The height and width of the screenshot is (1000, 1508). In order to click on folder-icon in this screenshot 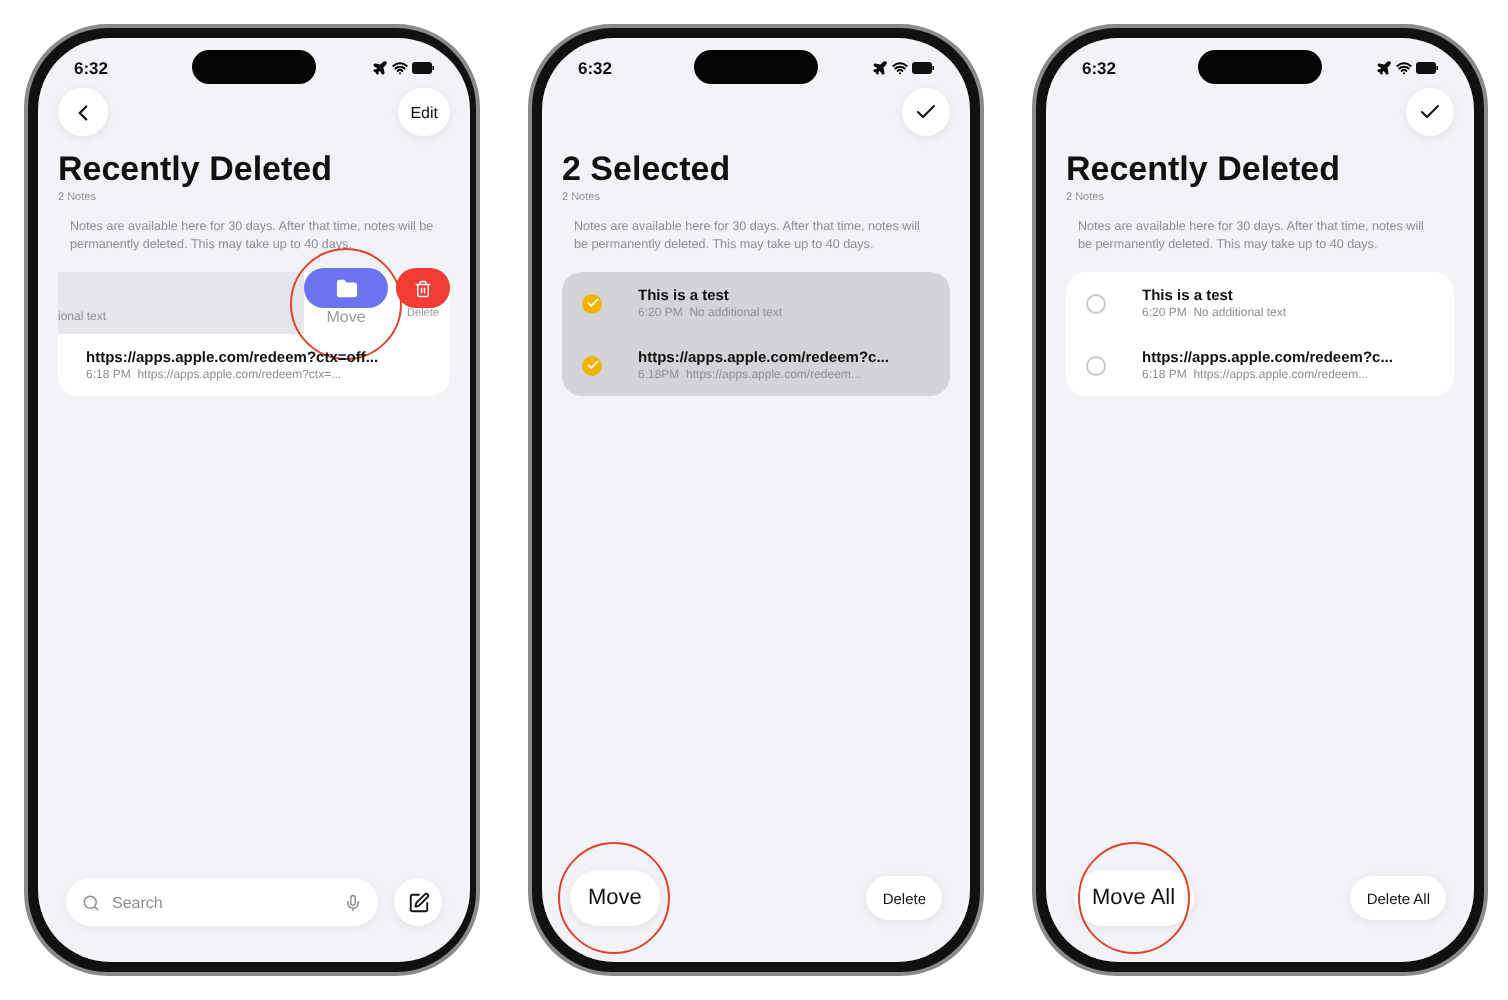, I will do `click(346, 288)`.